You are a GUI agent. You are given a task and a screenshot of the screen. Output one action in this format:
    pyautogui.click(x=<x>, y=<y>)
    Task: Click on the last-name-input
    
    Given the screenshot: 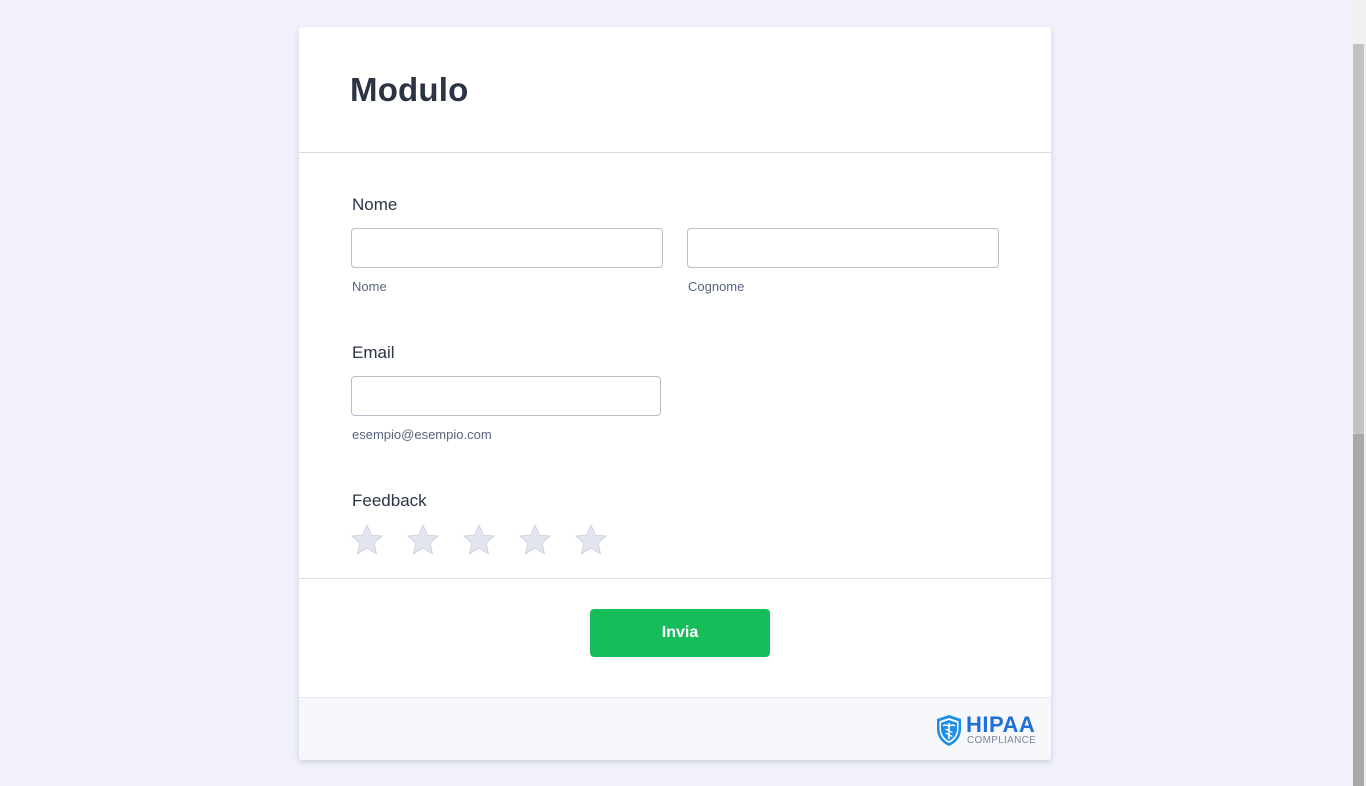 What is the action you would take?
    pyautogui.click(x=843, y=248)
    